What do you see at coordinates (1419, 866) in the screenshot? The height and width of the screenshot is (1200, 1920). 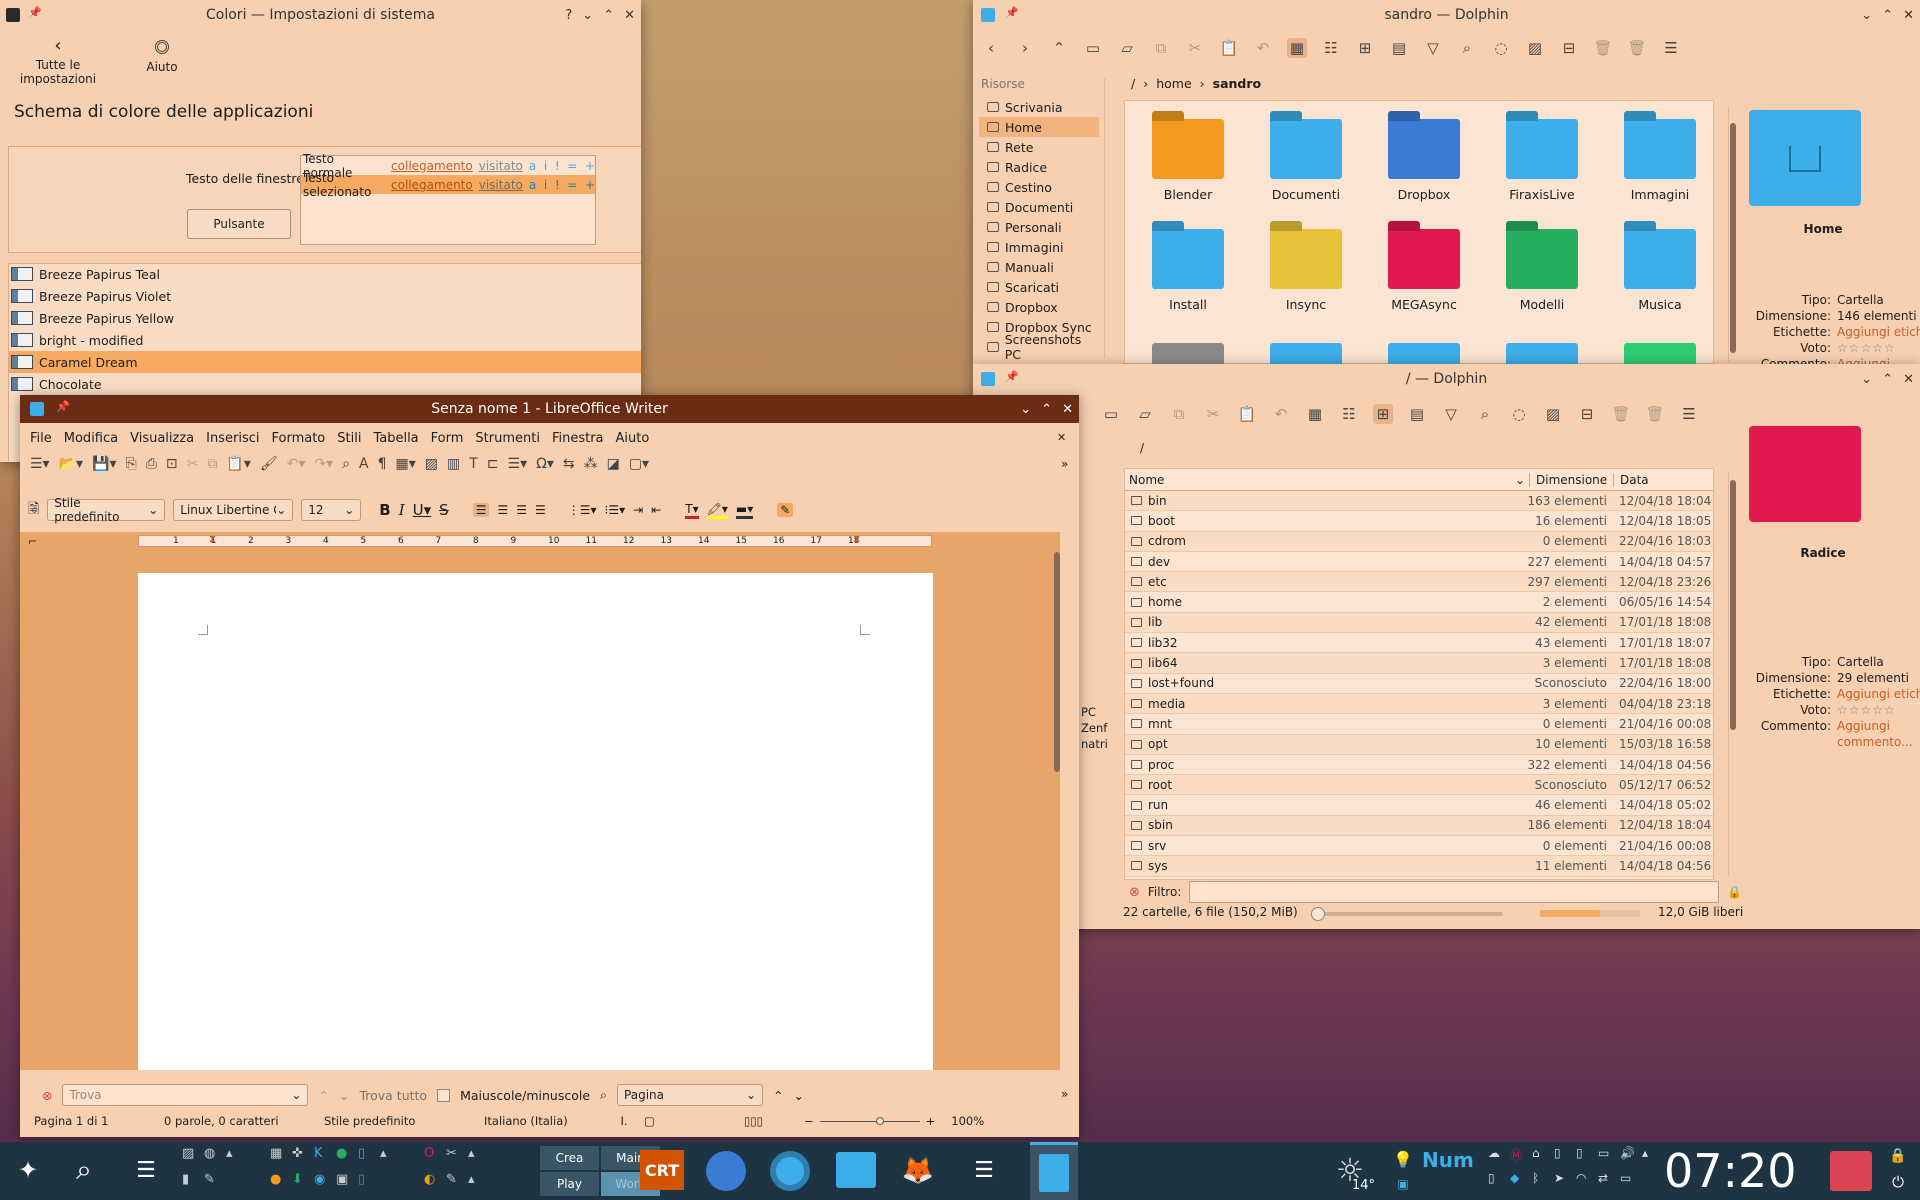 I see `file-row: sys 11 elementi 14/04/18 04:56` at bounding box center [1419, 866].